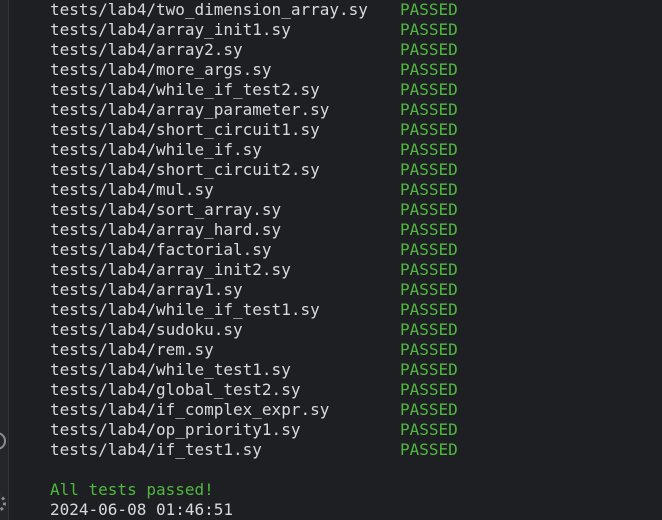  Describe the element at coordinates (146, 49) in the screenshot. I see `test-path: tests/lab4/array2.sy` at that location.